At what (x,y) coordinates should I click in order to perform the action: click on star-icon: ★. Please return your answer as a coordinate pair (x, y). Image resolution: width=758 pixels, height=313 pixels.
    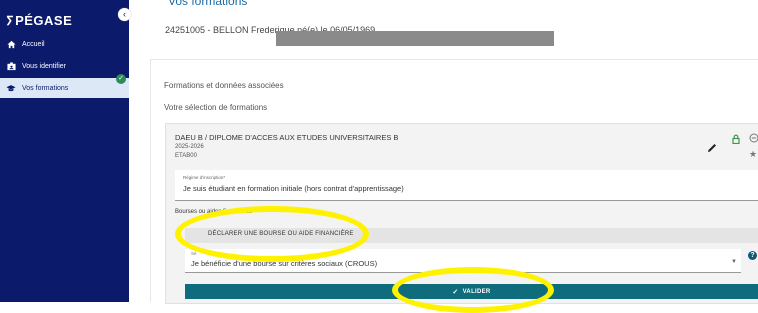
    Looking at the image, I should click on (753, 154).